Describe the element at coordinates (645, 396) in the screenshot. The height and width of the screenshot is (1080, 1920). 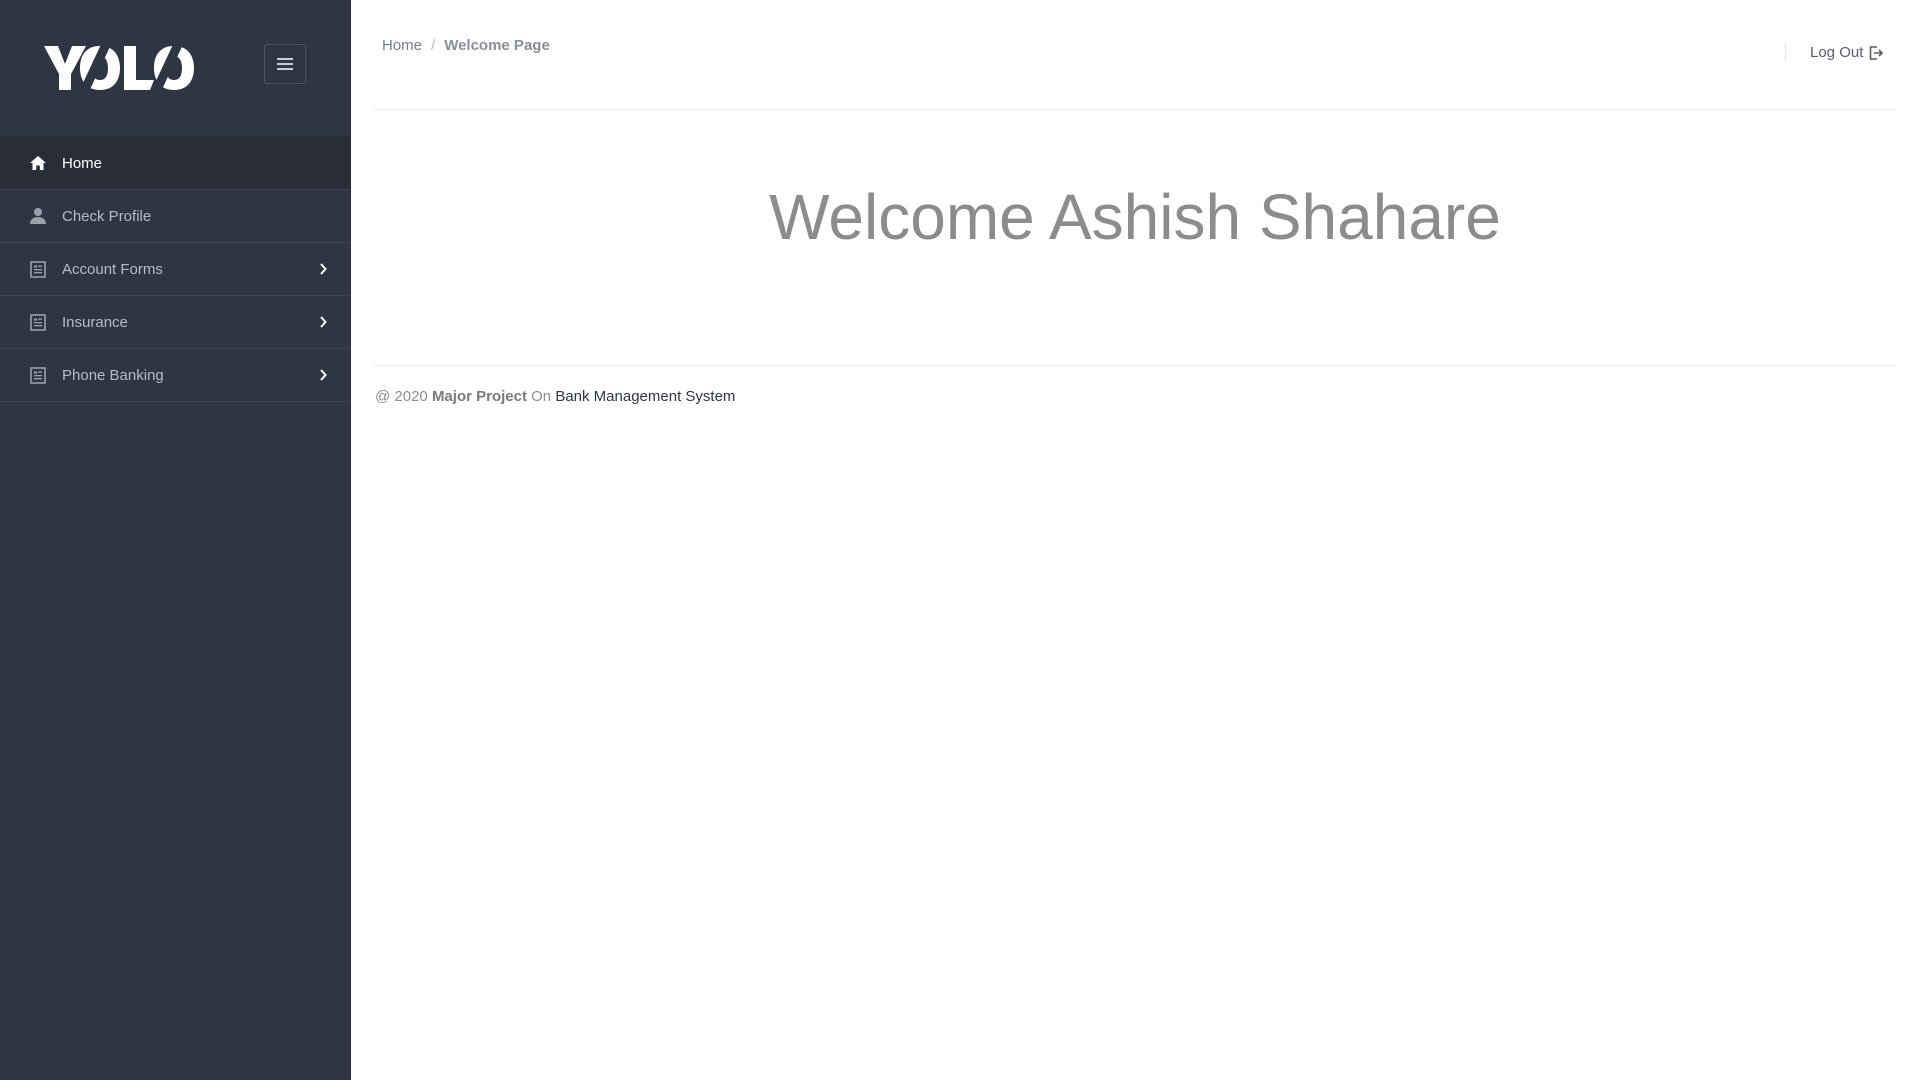
I see `footer-system-link: Bank Management System` at that location.